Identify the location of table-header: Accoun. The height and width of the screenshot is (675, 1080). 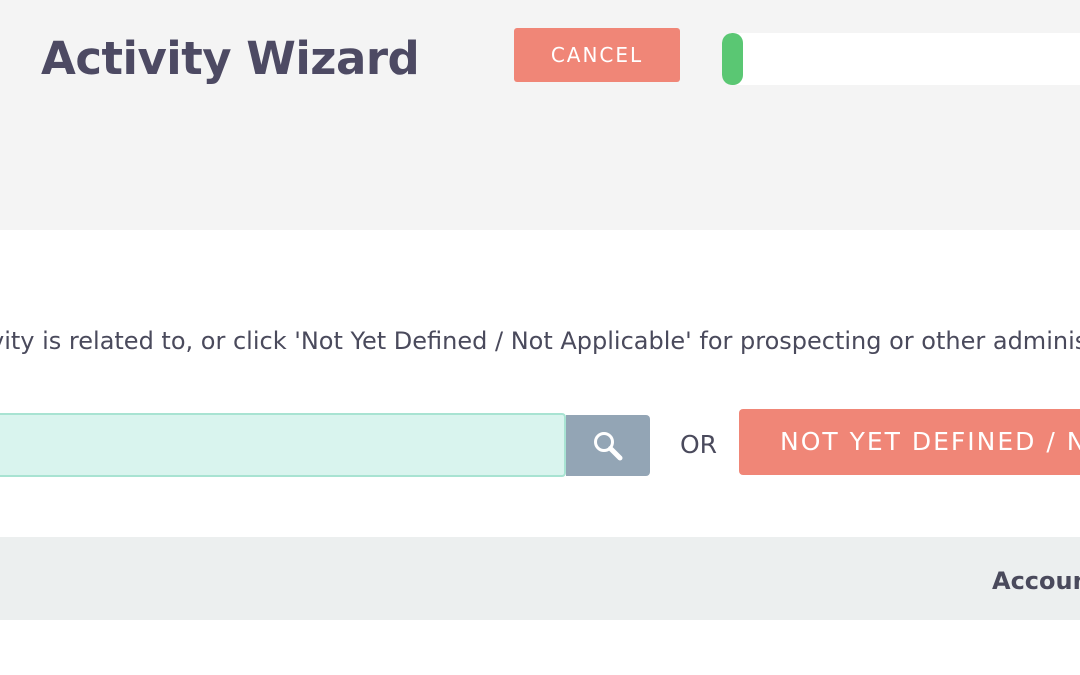
(540, 578).